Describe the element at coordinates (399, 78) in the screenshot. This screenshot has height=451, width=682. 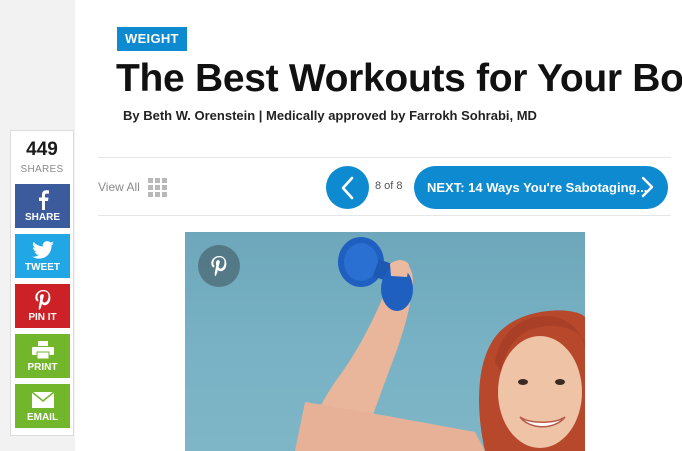
I see `article-title: The Best Workouts for Your Body Type` at that location.